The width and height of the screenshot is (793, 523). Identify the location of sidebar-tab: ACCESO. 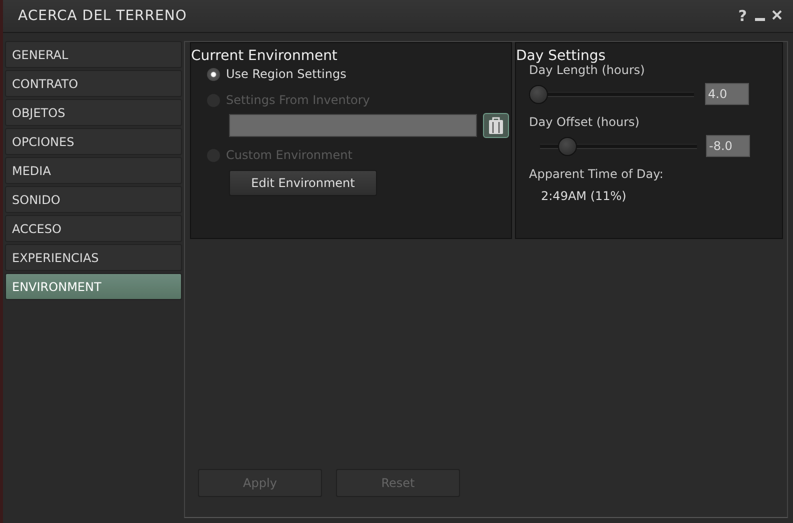
(93, 228).